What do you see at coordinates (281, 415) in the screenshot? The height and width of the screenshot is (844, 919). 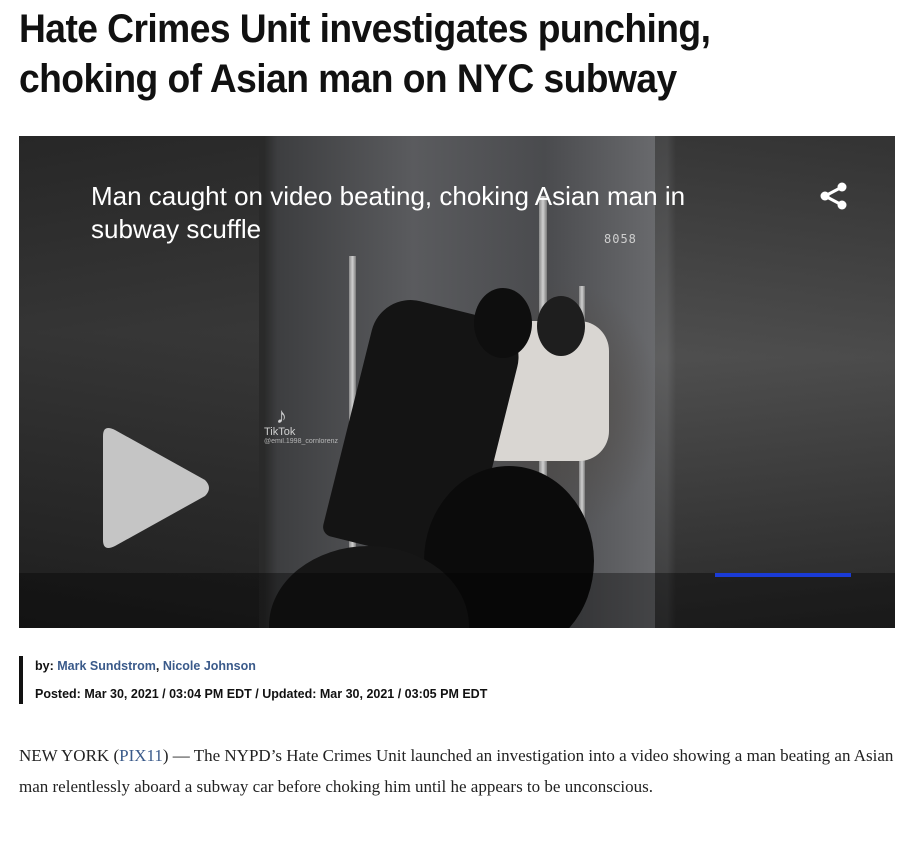 I see `tiktok-logo-icon: ♪` at bounding box center [281, 415].